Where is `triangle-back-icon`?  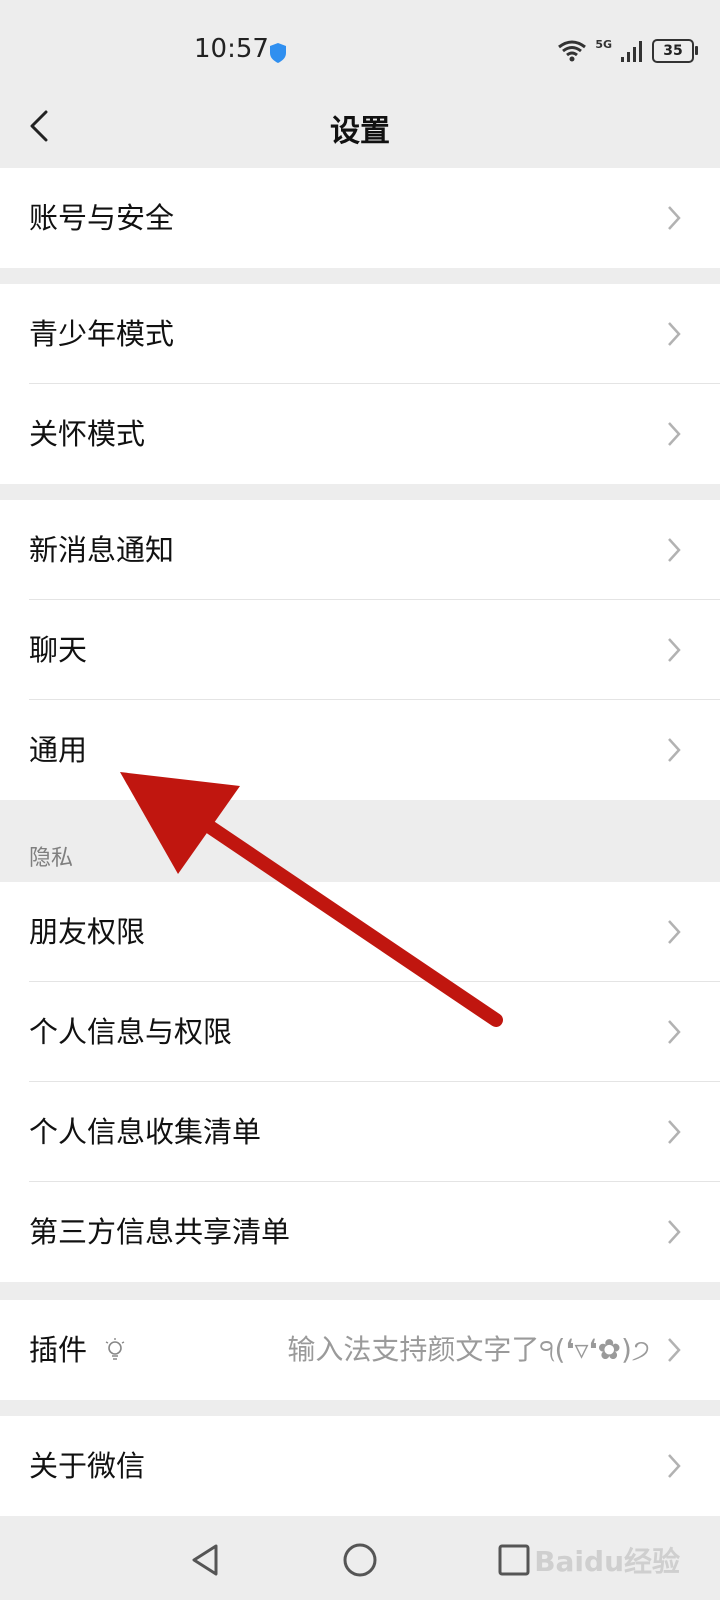
triangle-back-icon is located at coordinates (206, 1560).